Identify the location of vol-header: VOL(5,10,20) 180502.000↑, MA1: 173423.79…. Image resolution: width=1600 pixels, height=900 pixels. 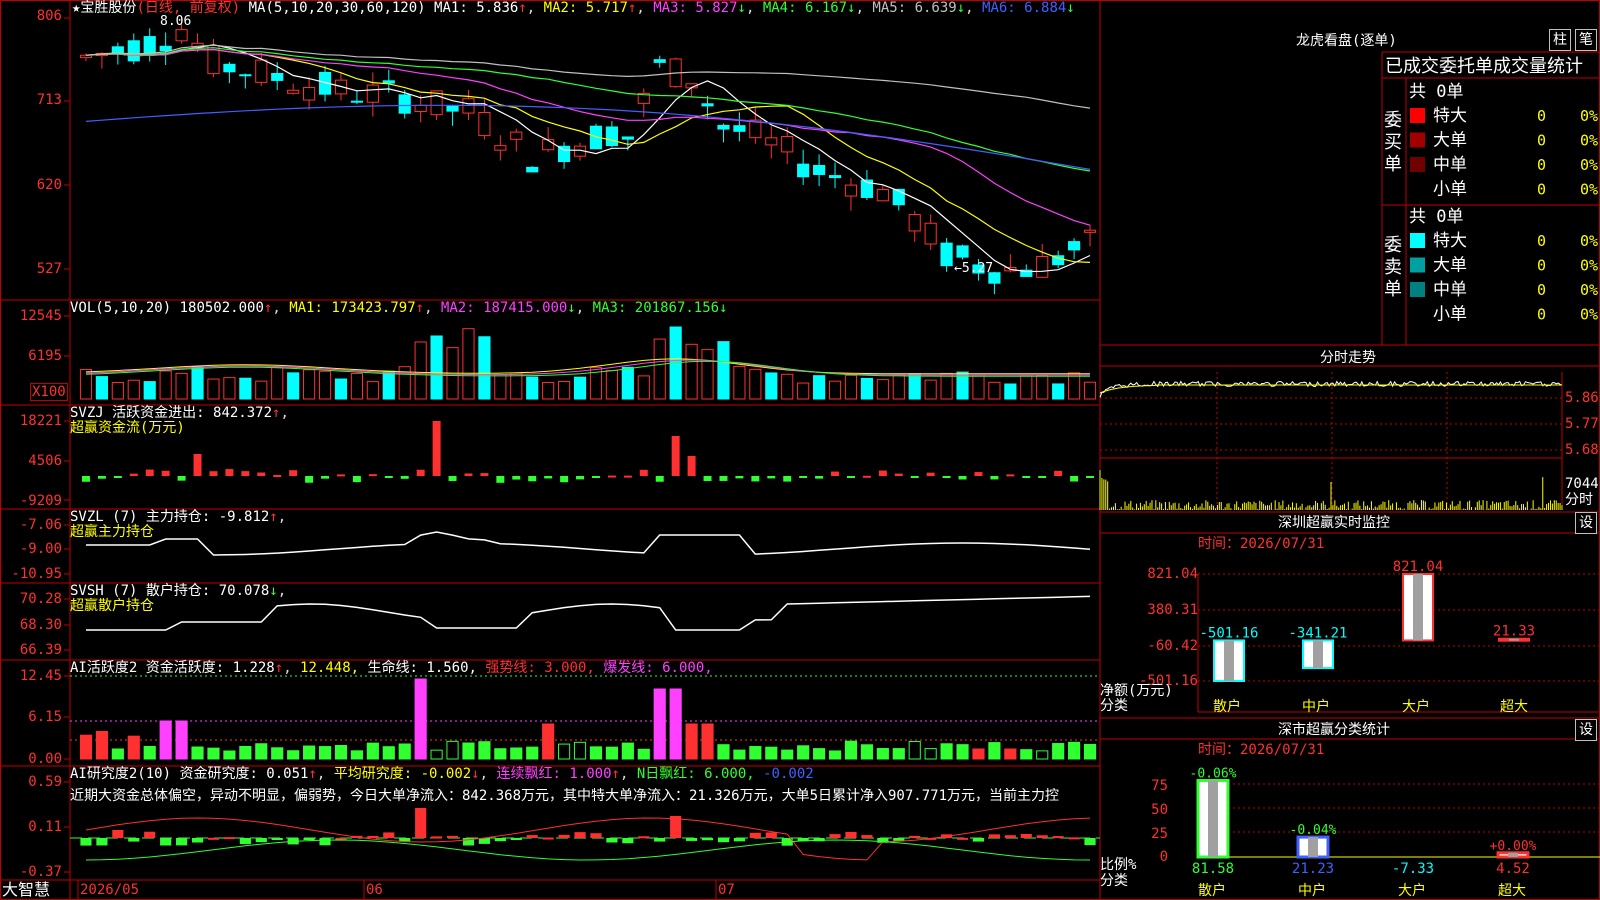
(399, 308).